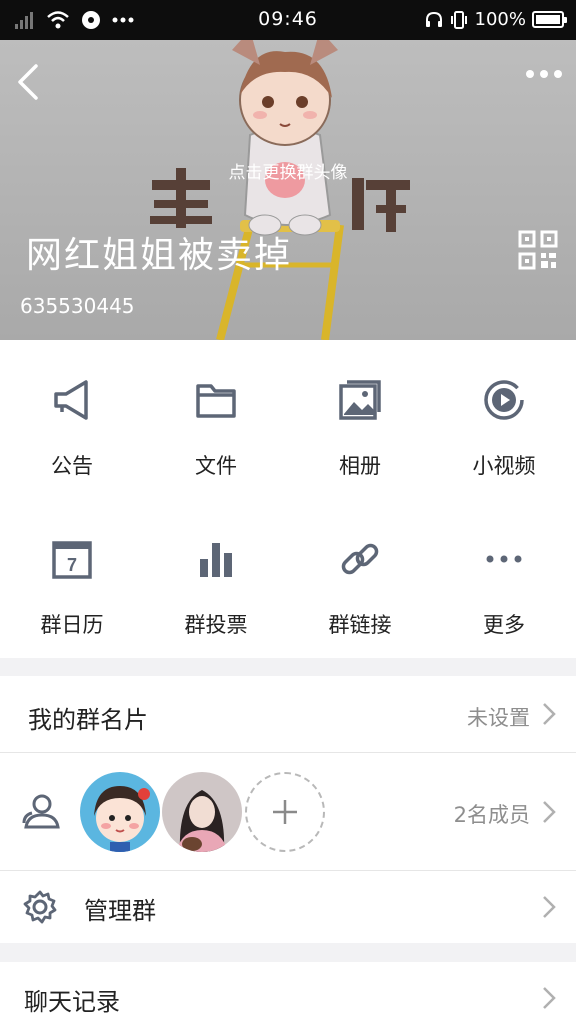 This screenshot has height=1024, width=576. I want to click on my-group-card-label: 我的群名片, so click(88, 720).